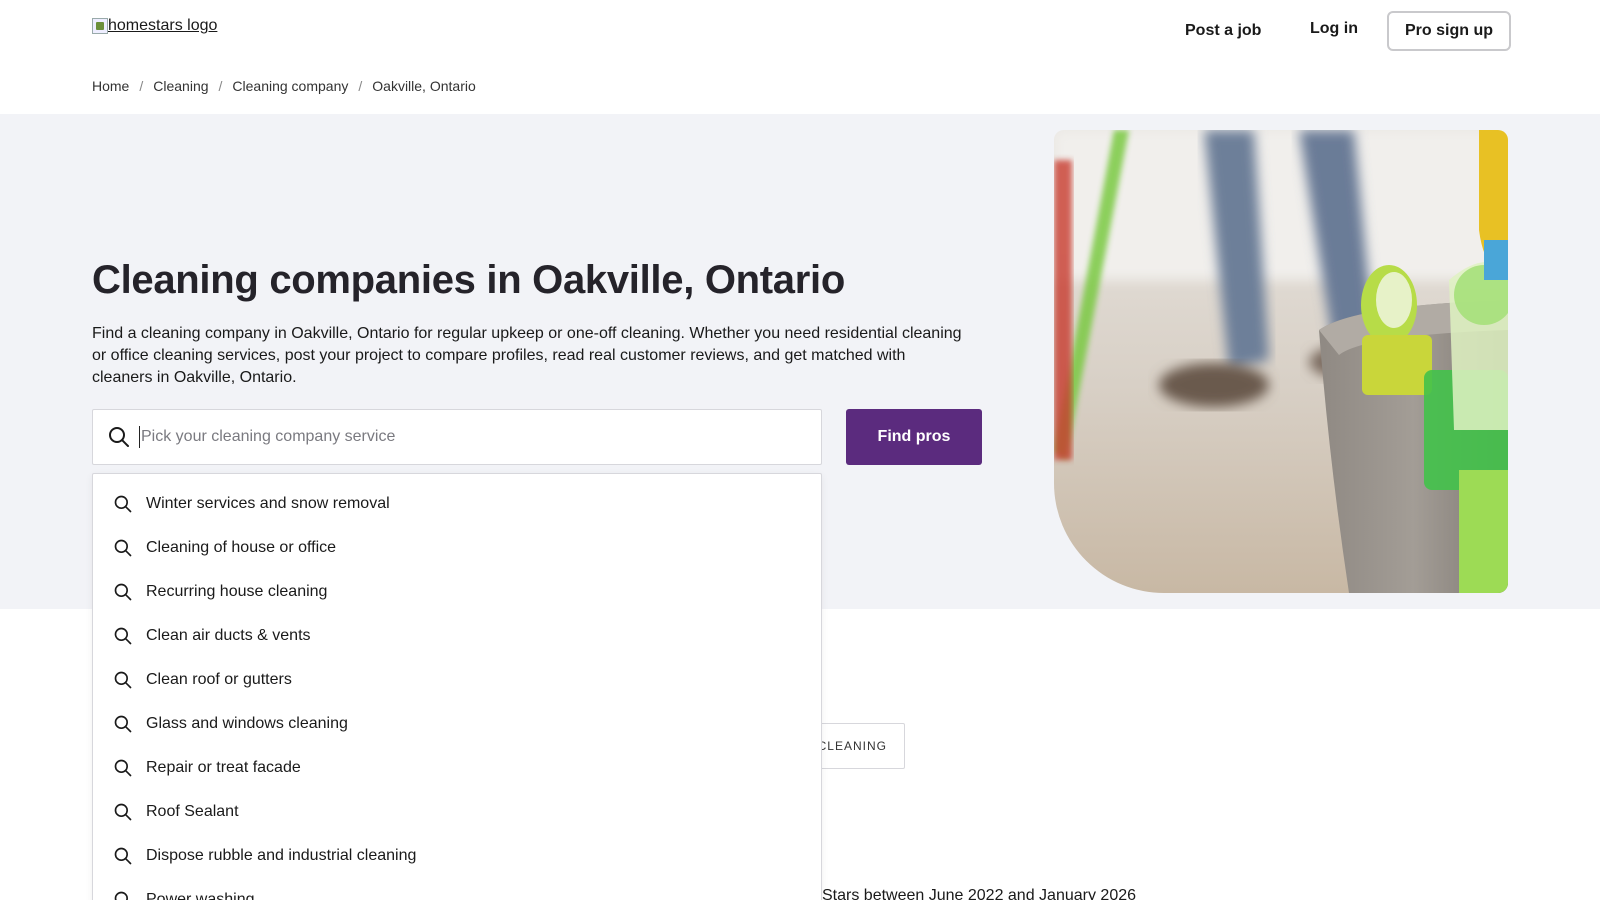 The width and height of the screenshot is (1600, 900). What do you see at coordinates (241, 547) in the screenshot?
I see `suggestion-label: Cleaning of house or office` at bounding box center [241, 547].